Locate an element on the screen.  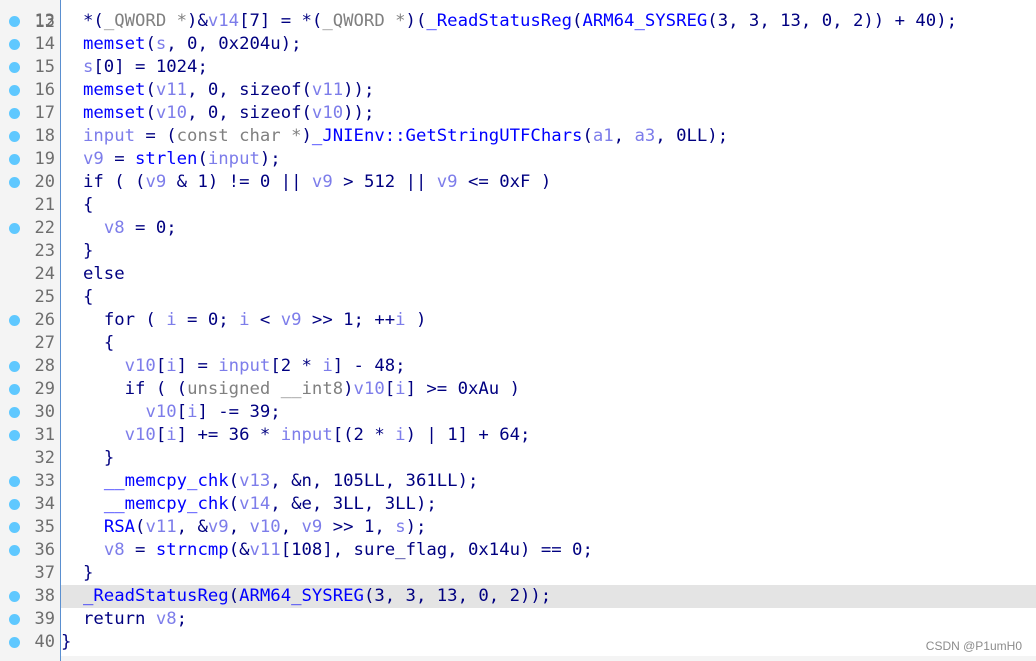
code-line: 21 { is located at coordinates (518, 205).